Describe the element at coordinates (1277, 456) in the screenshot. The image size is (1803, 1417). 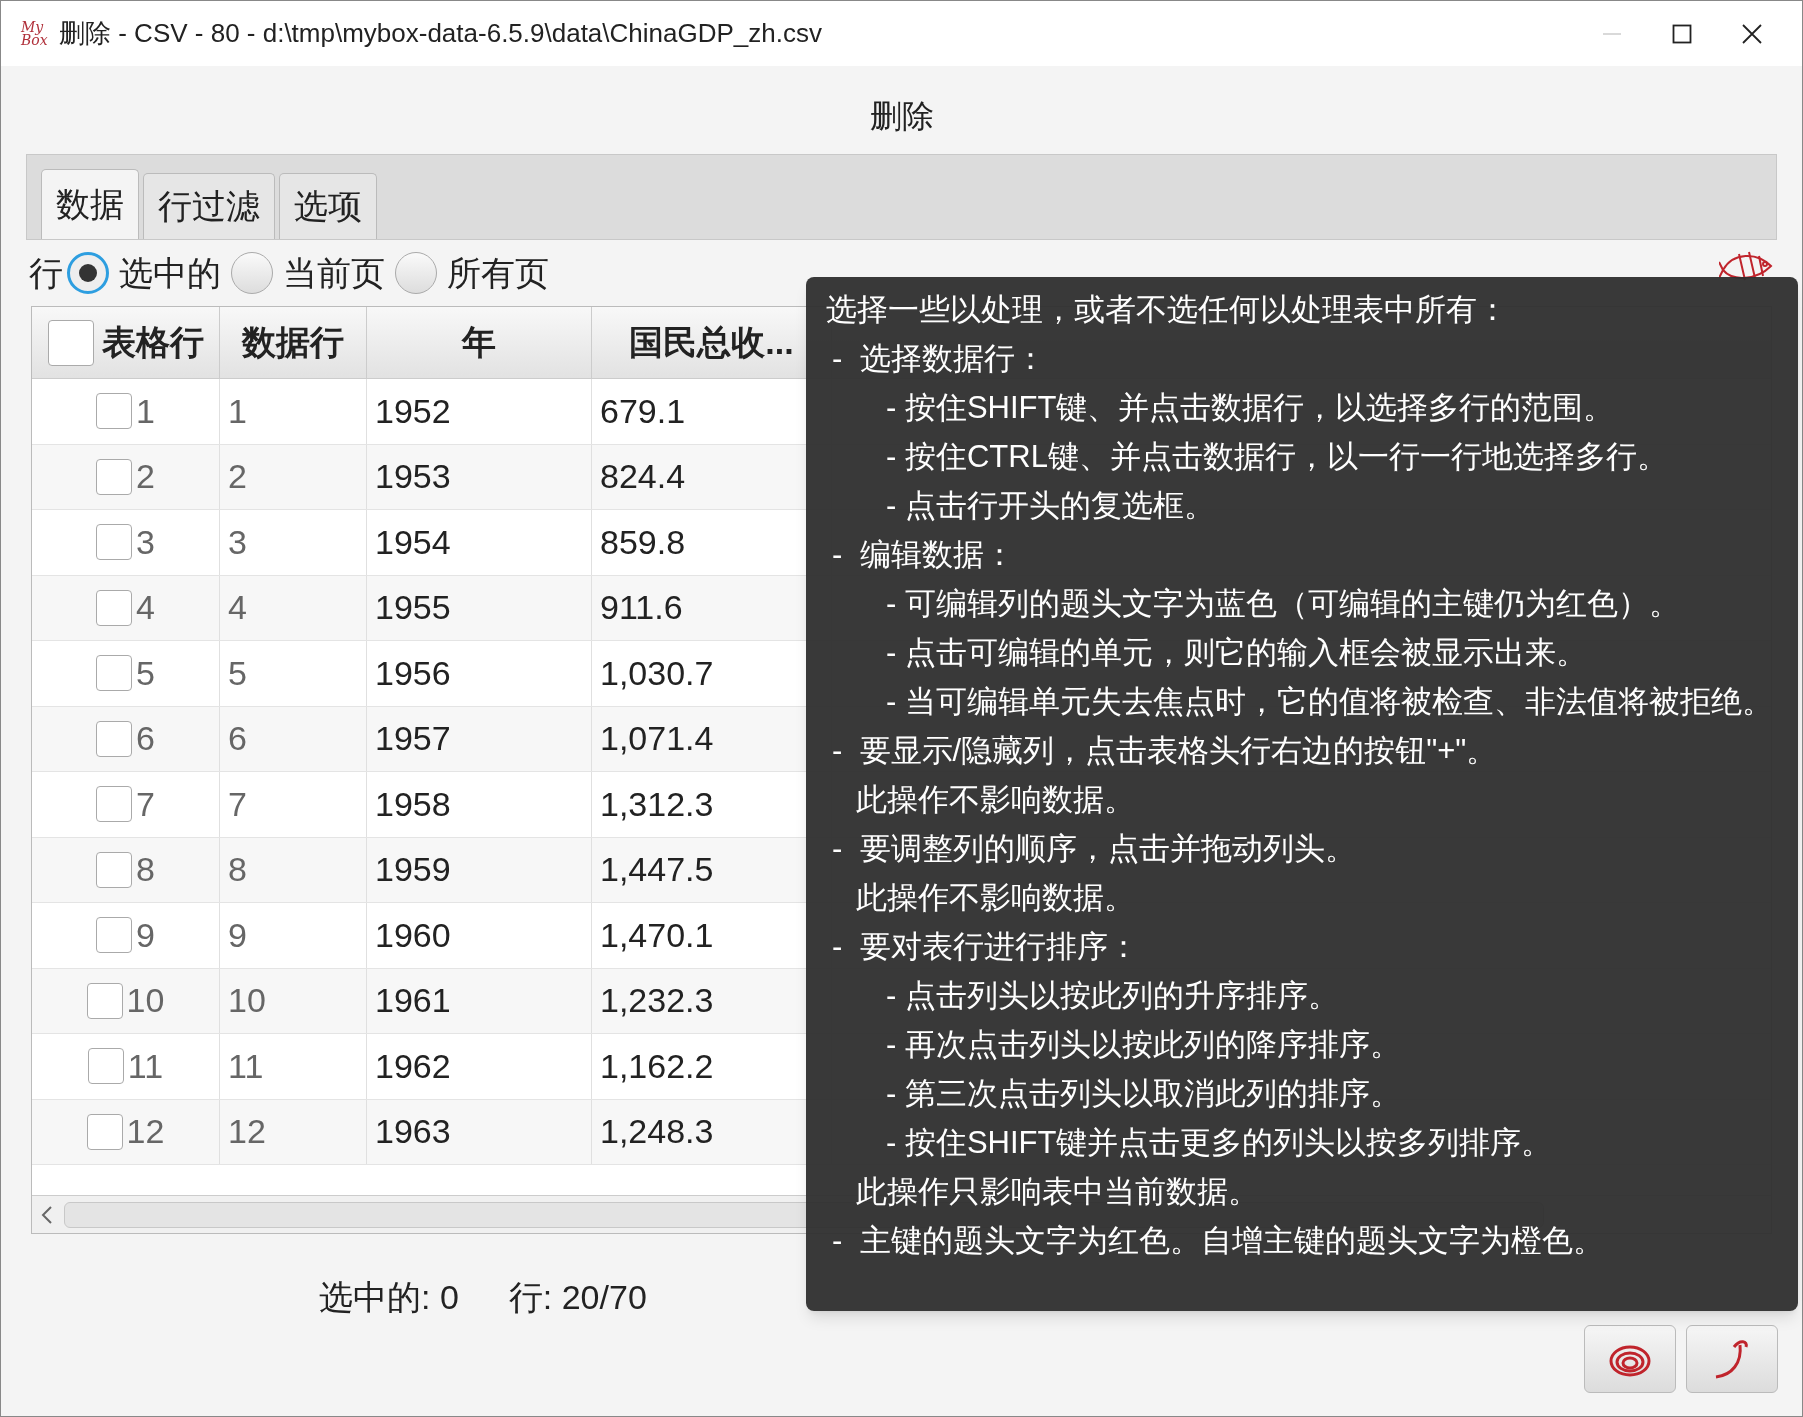
I see `tooltip-text: - 按住CTRL键、并点击数据行，以一行一行地选择多行。` at that location.